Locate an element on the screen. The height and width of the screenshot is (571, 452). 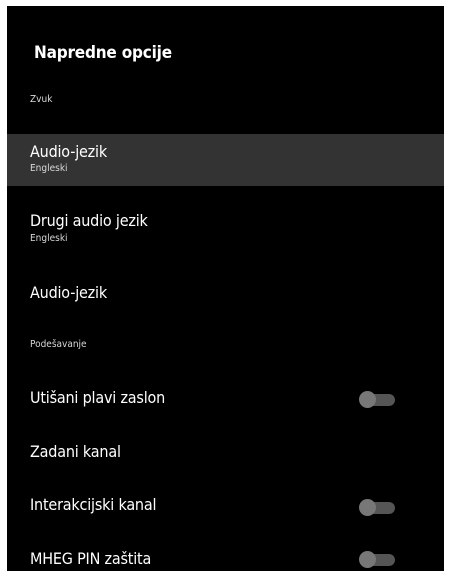
interaction-channel-toggle is located at coordinates (377, 507).